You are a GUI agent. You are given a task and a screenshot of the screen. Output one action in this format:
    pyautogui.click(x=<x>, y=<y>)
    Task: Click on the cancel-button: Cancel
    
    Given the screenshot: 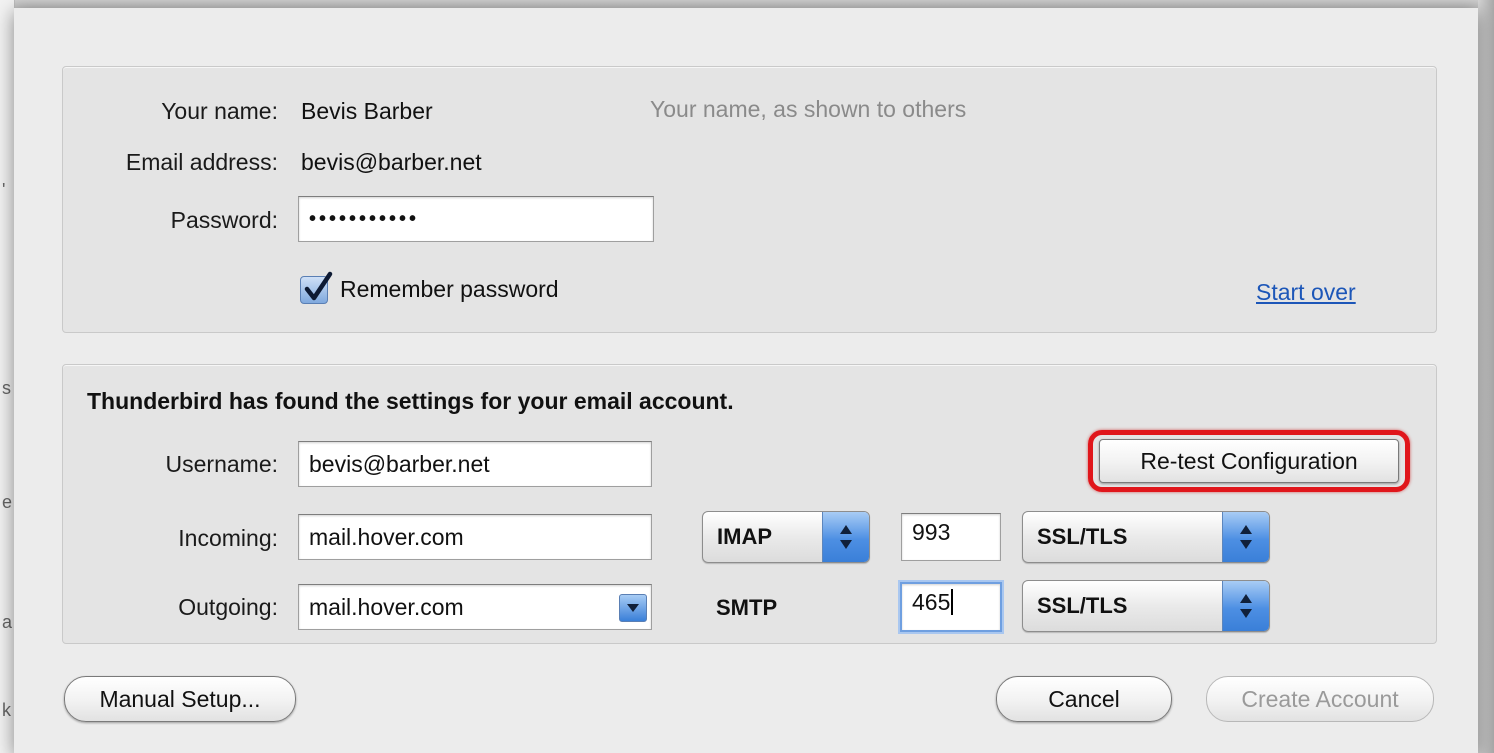 What is the action you would take?
    pyautogui.click(x=1084, y=699)
    